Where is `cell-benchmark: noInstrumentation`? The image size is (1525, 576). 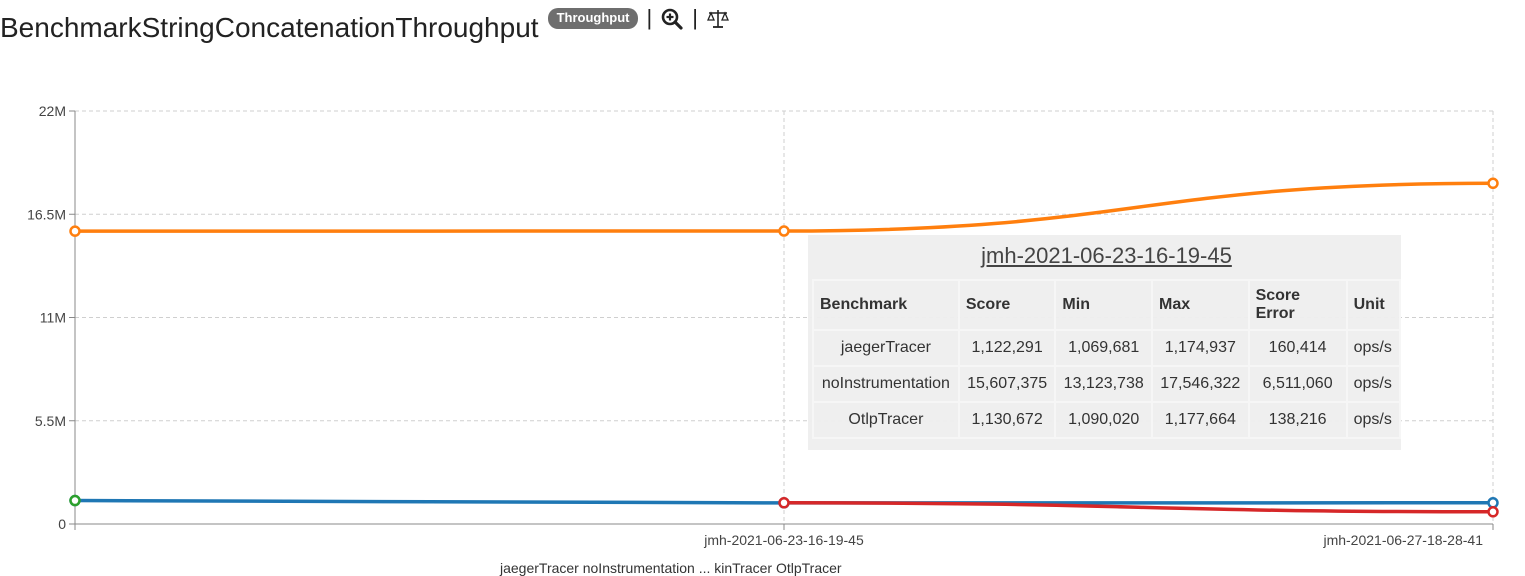
cell-benchmark: noInstrumentation is located at coordinates (886, 384).